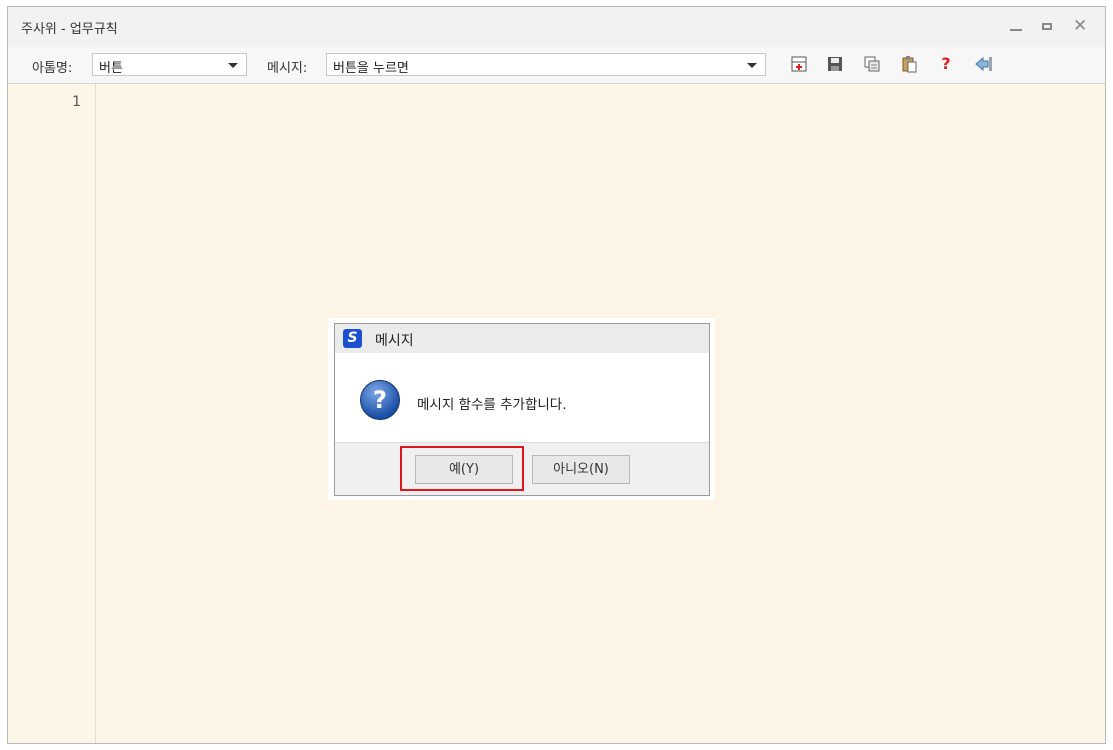 This screenshot has height=750, width=1113. Describe the element at coordinates (76, 102) in the screenshot. I see `line-number: 1` at that location.